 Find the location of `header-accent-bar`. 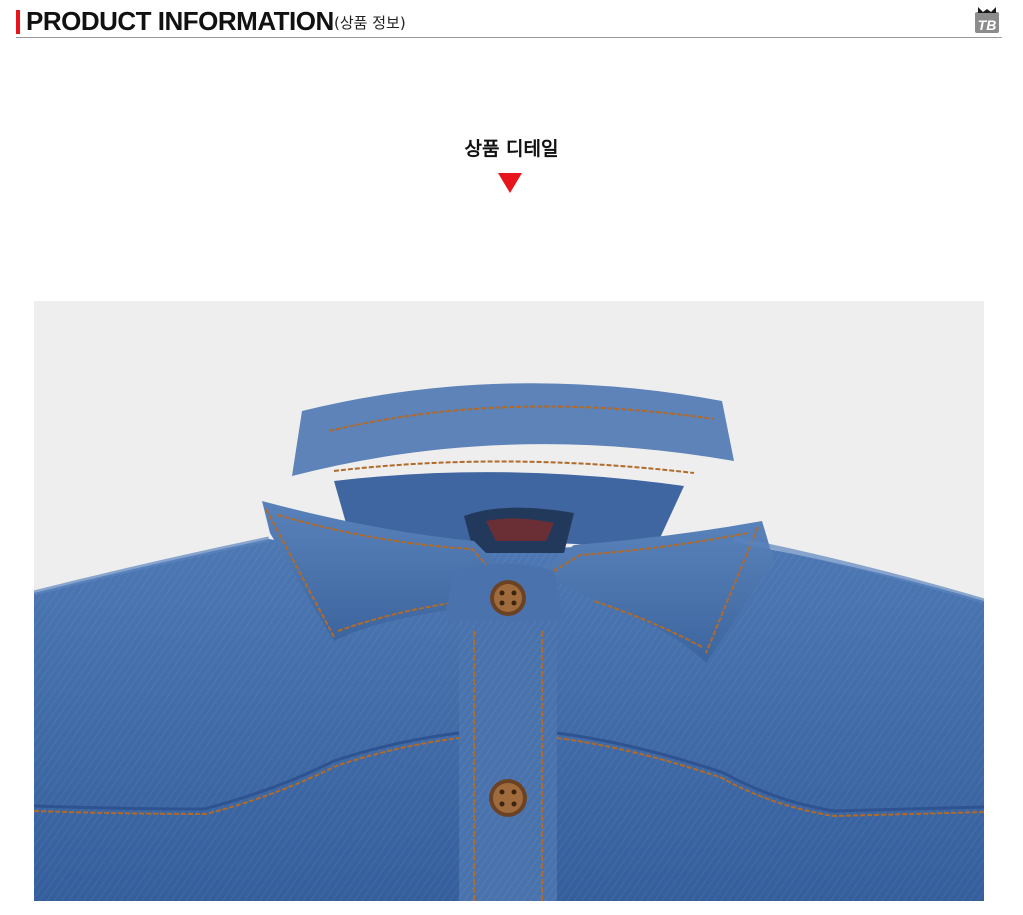

header-accent-bar is located at coordinates (18, 22).